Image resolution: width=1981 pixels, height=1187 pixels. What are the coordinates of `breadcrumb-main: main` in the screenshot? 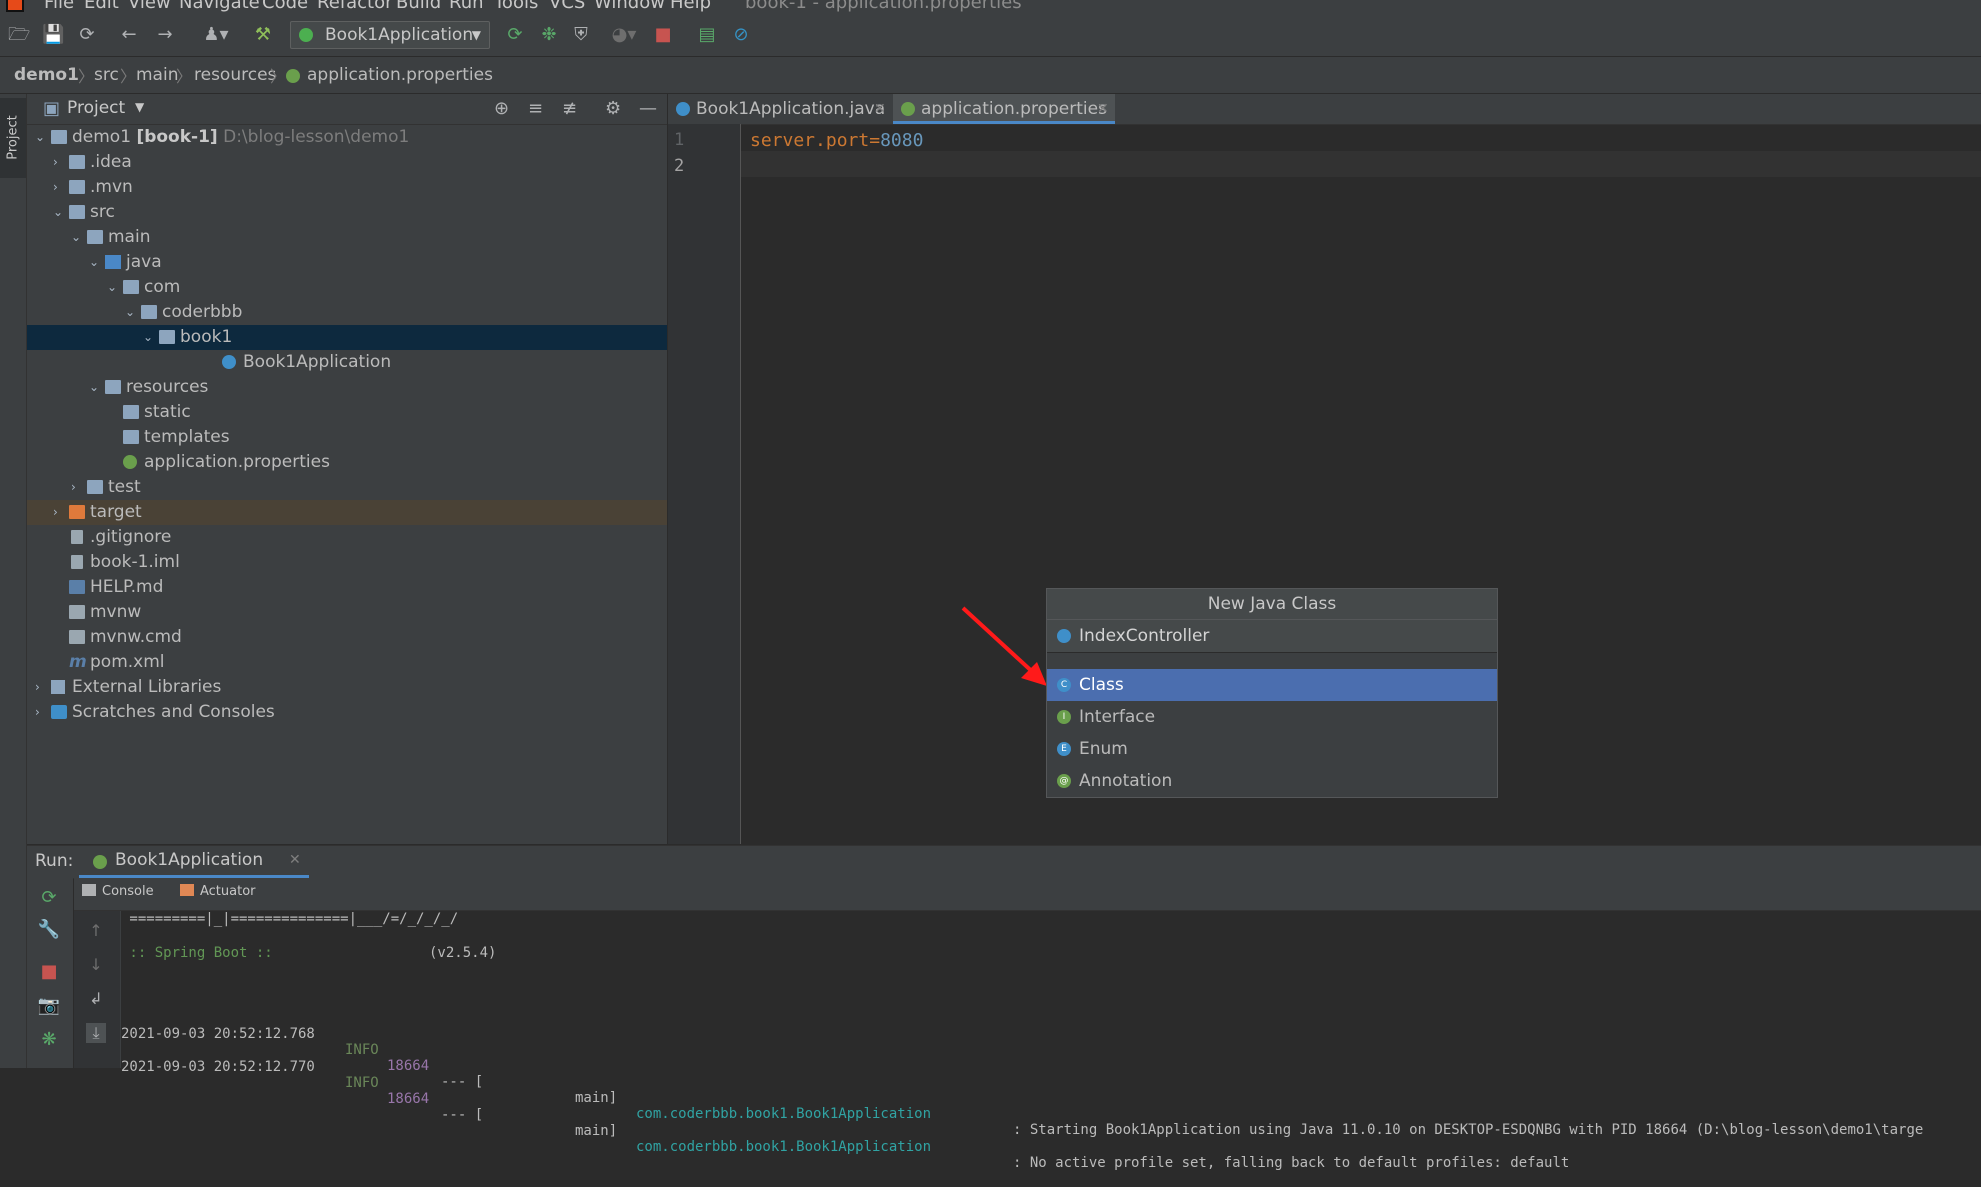 It's located at (157, 75).